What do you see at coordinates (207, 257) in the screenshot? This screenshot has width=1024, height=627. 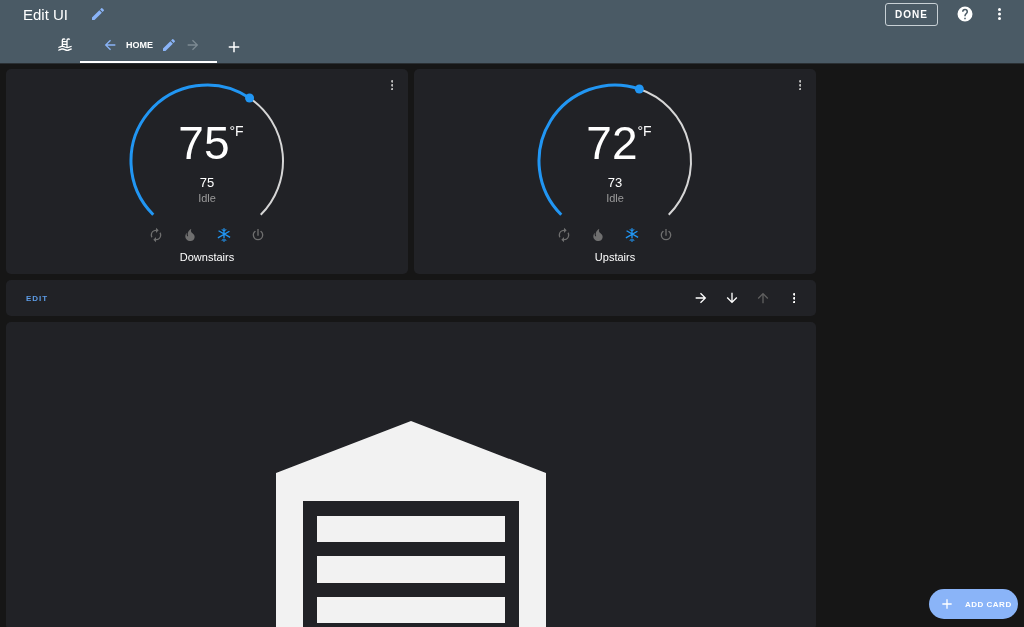 I see `thermostat-name: Downstairs` at bounding box center [207, 257].